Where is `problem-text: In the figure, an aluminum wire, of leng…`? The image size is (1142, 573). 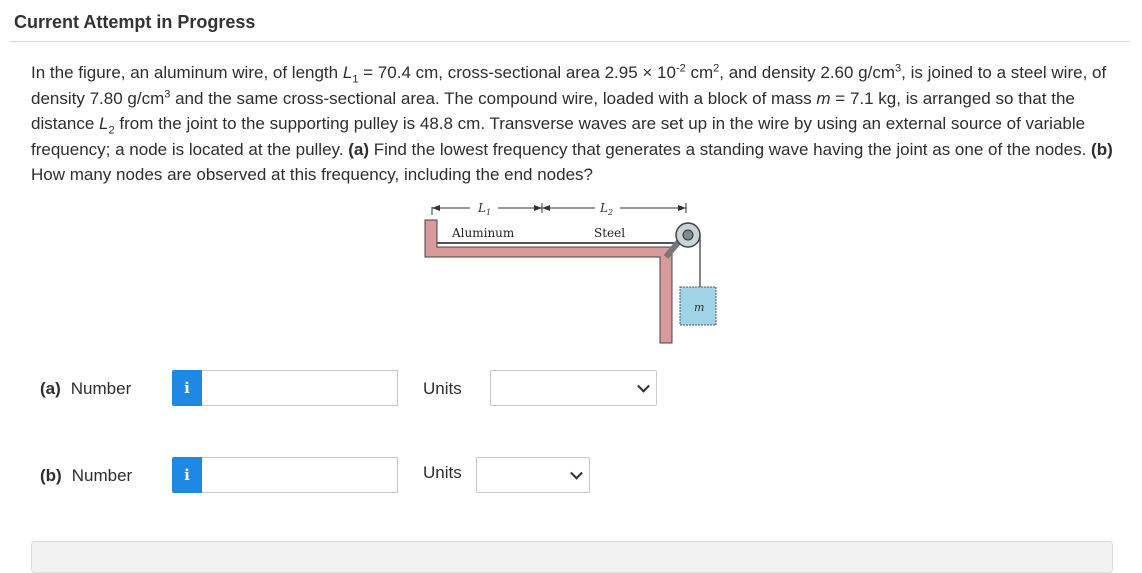
problem-text: In the figure, an aluminum wire, of leng… is located at coordinates (187, 72).